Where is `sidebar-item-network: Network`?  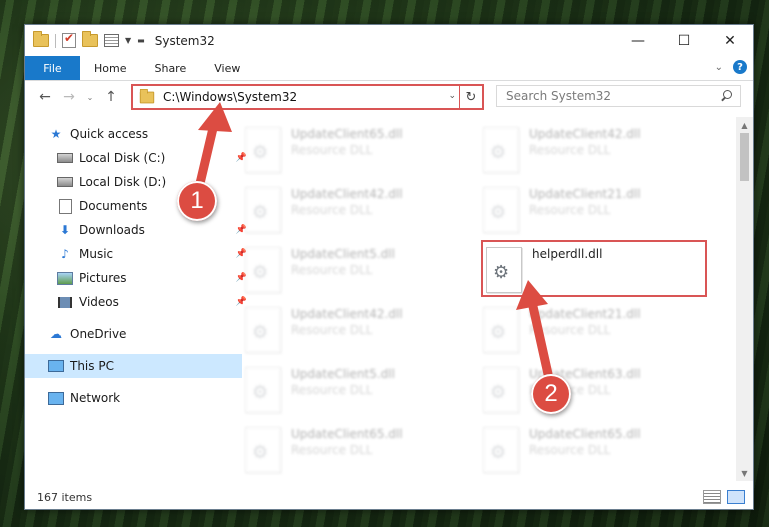
sidebar-item-network: Network is located at coordinates (133, 398).